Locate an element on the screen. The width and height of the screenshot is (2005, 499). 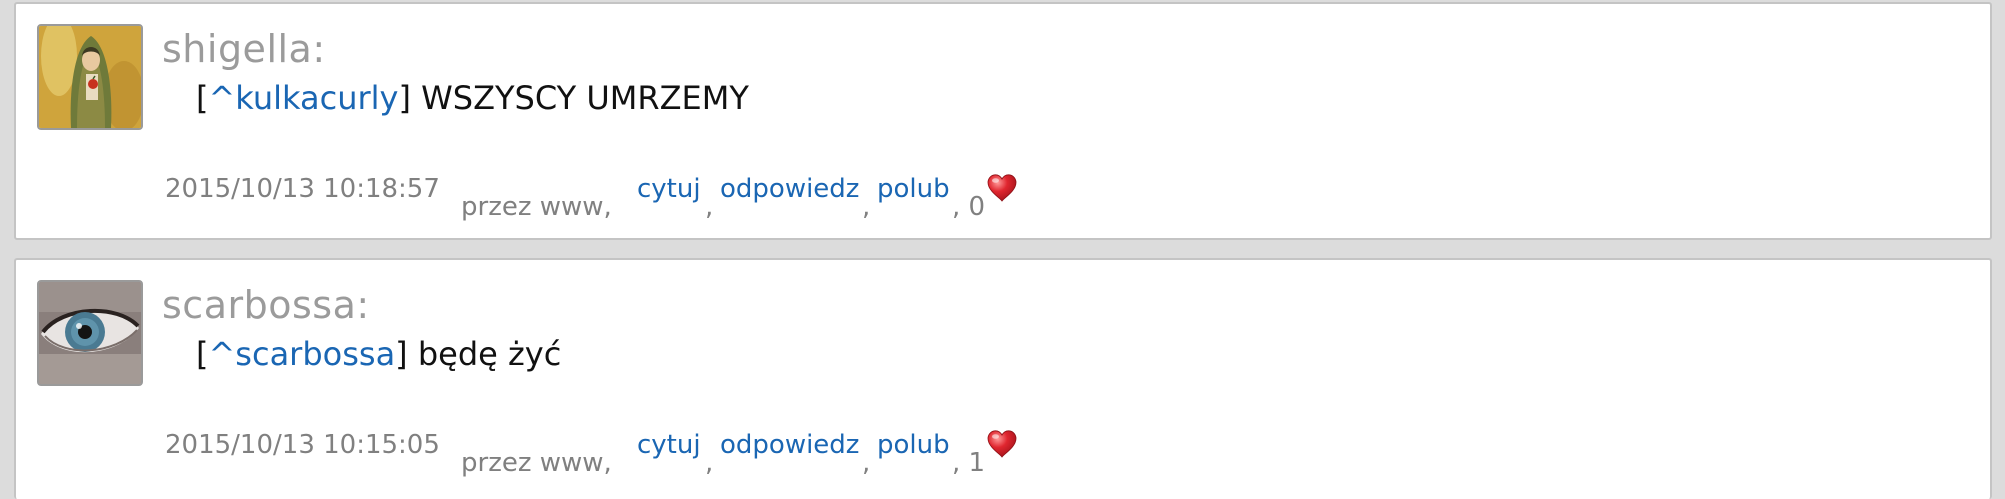
eye-photo-avatar-icon is located at coordinates (90, 333).